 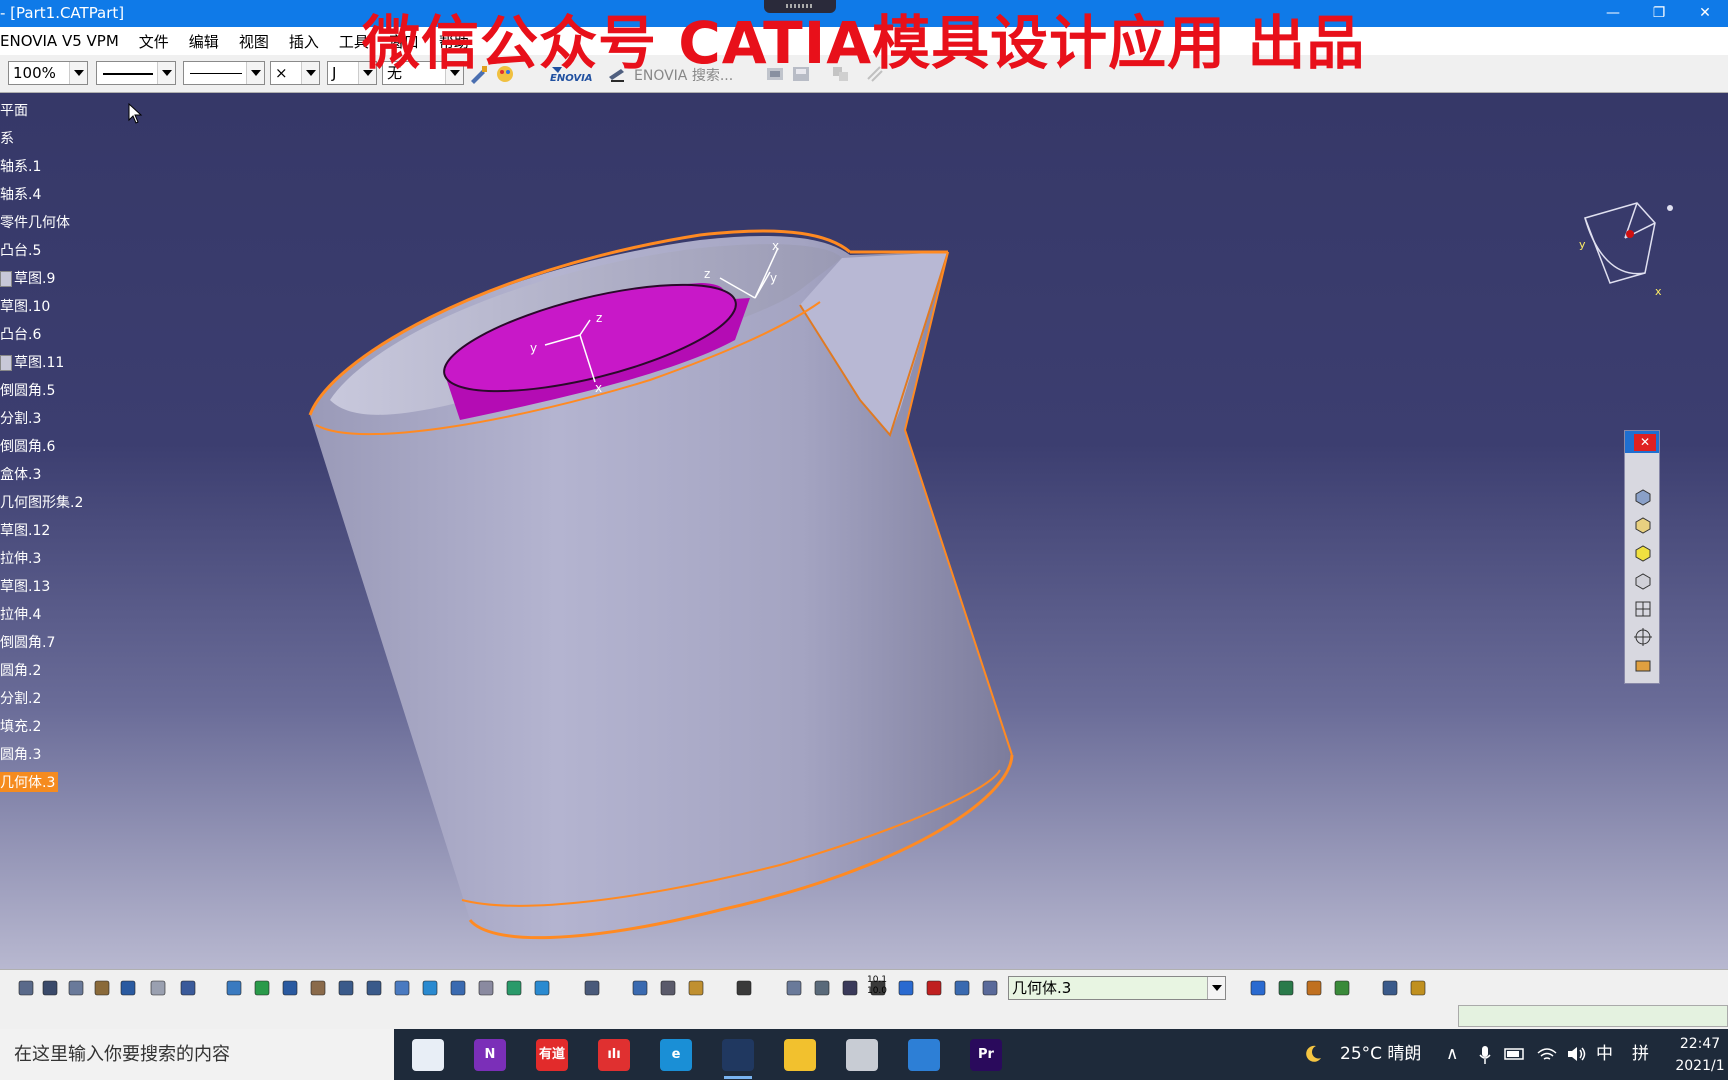 I want to click on close-icon: ✕, so click(x=1645, y=442).